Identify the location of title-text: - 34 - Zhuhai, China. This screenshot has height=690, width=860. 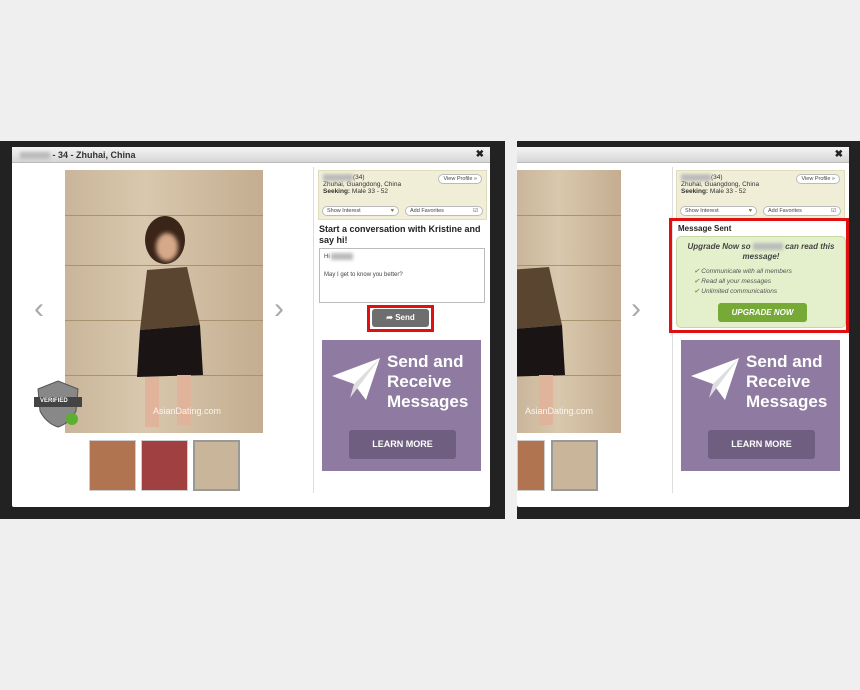
(94, 155).